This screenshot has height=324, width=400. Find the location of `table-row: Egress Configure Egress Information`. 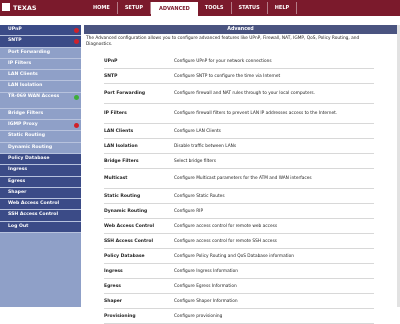

table-row: Egress Configure Egress Information is located at coordinates (239, 286).